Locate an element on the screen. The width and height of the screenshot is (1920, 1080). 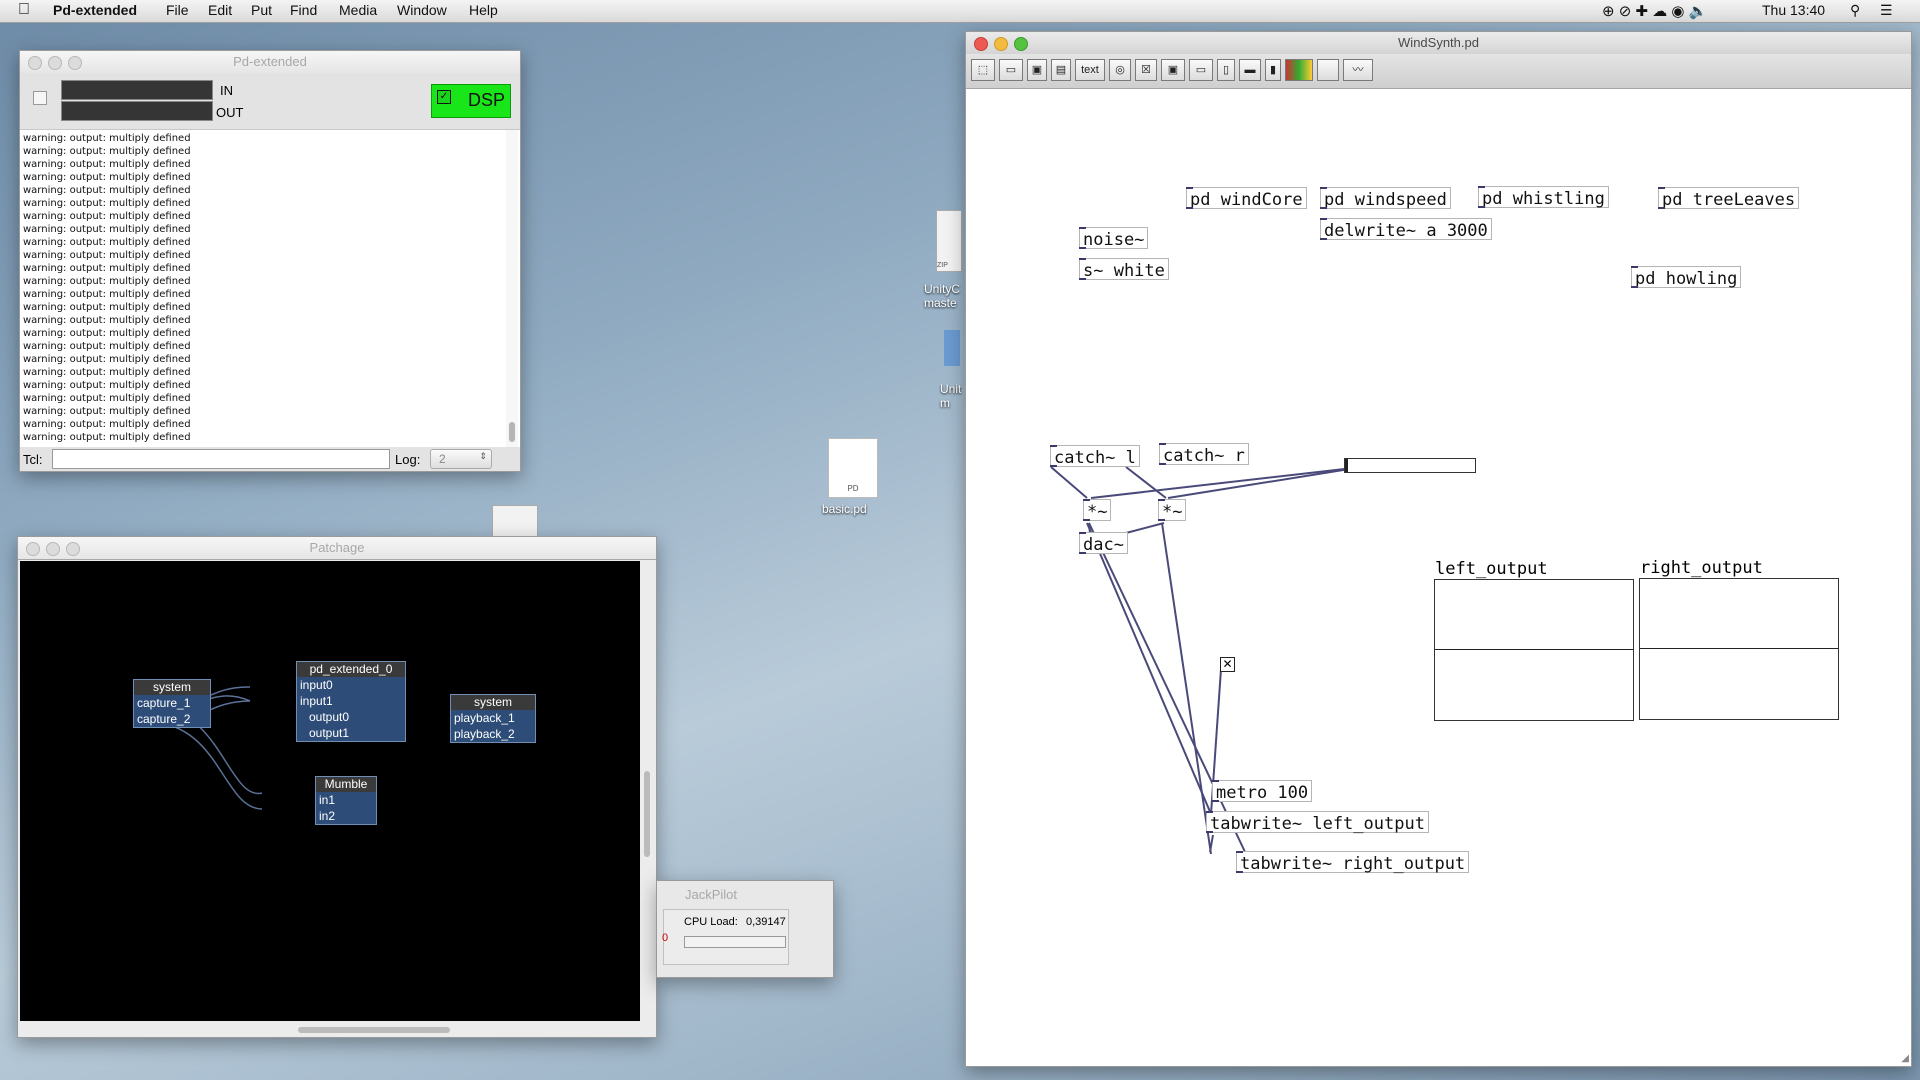
volume-slider is located at coordinates (1410, 465).